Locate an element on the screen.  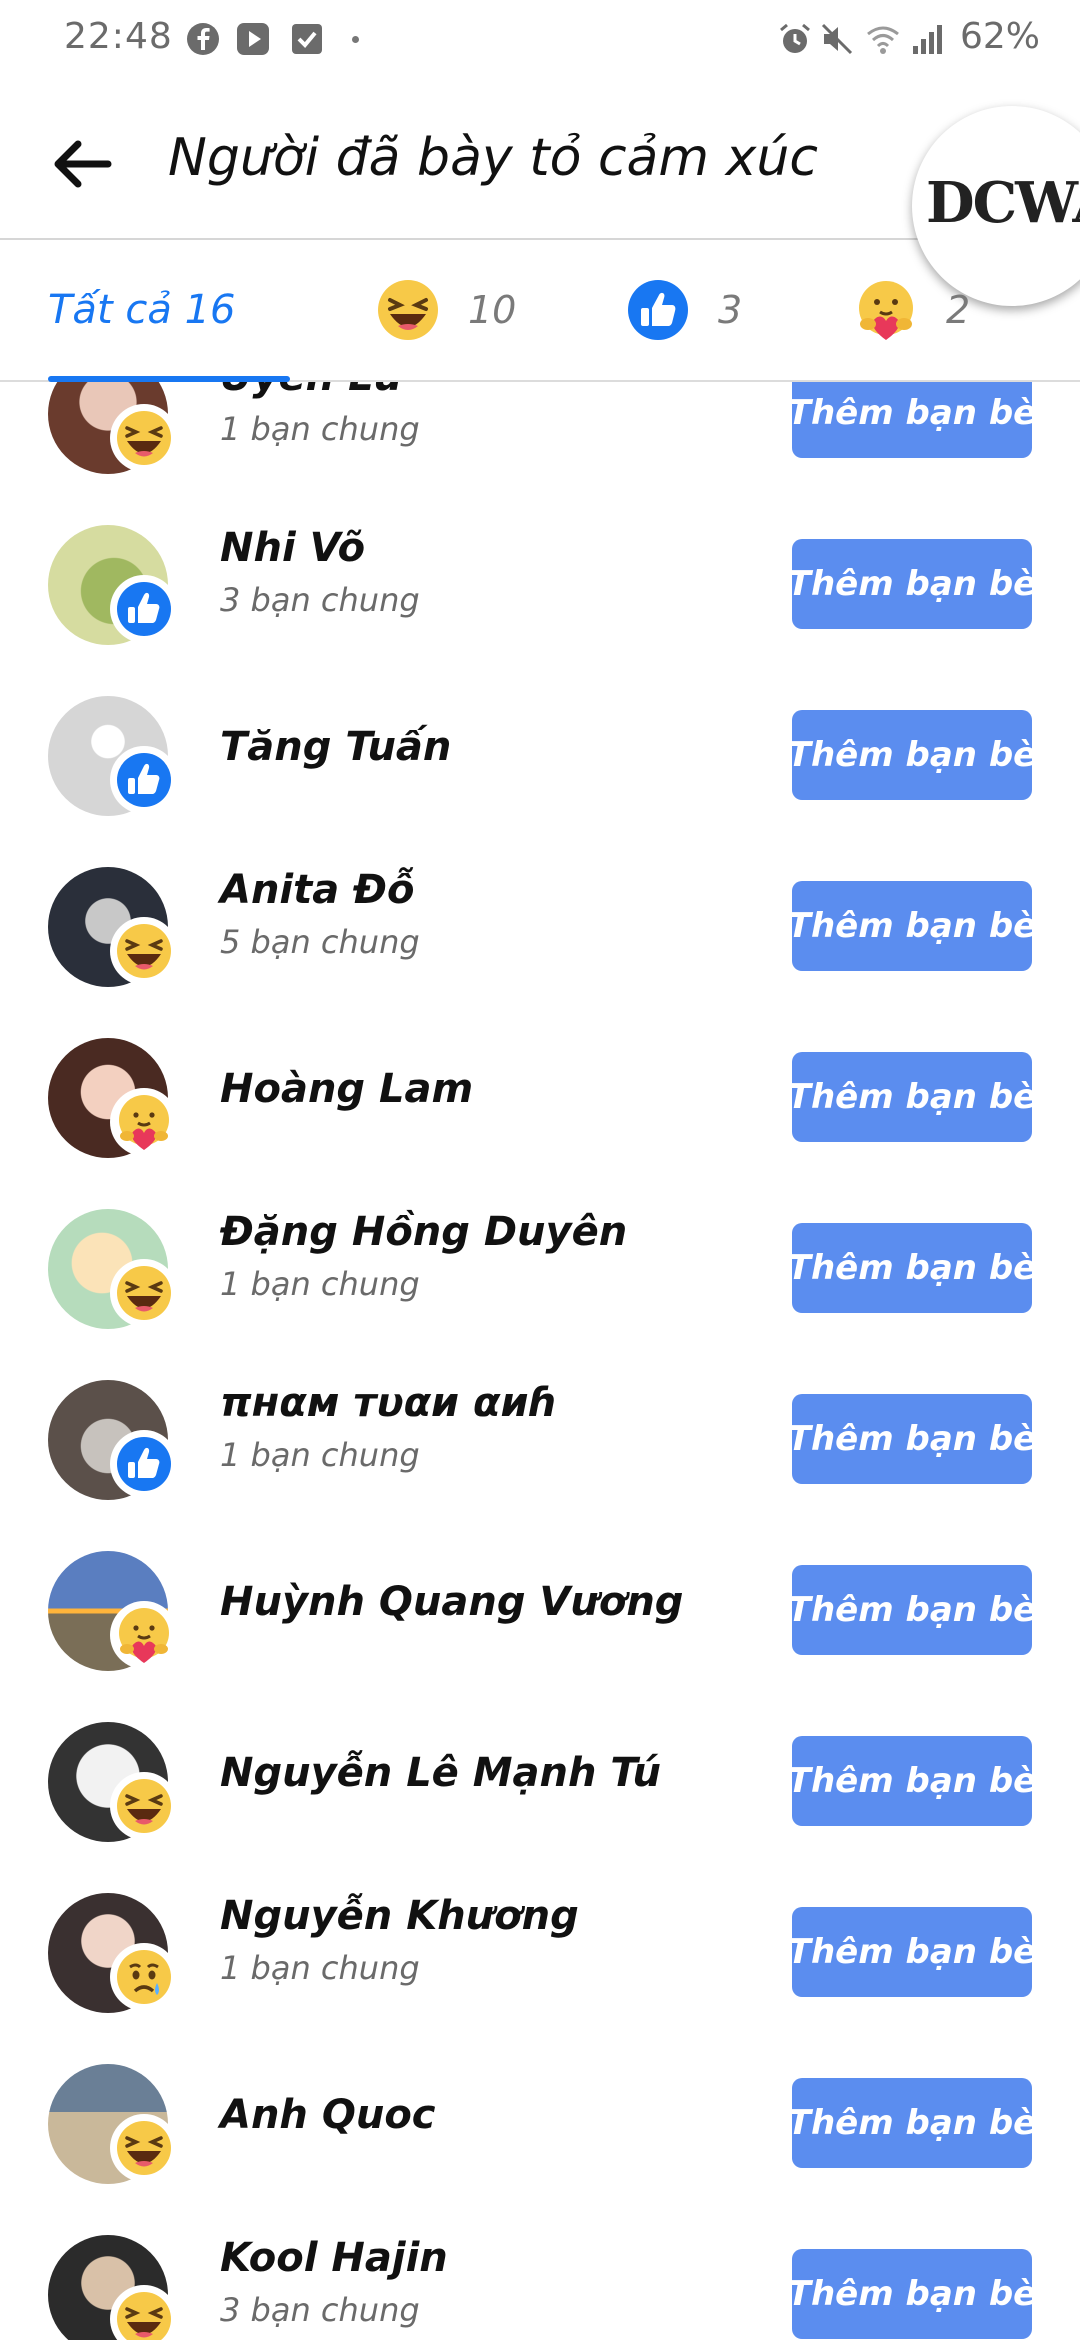
person-name: Anh Quoc is located at coordinates (328, 2115).